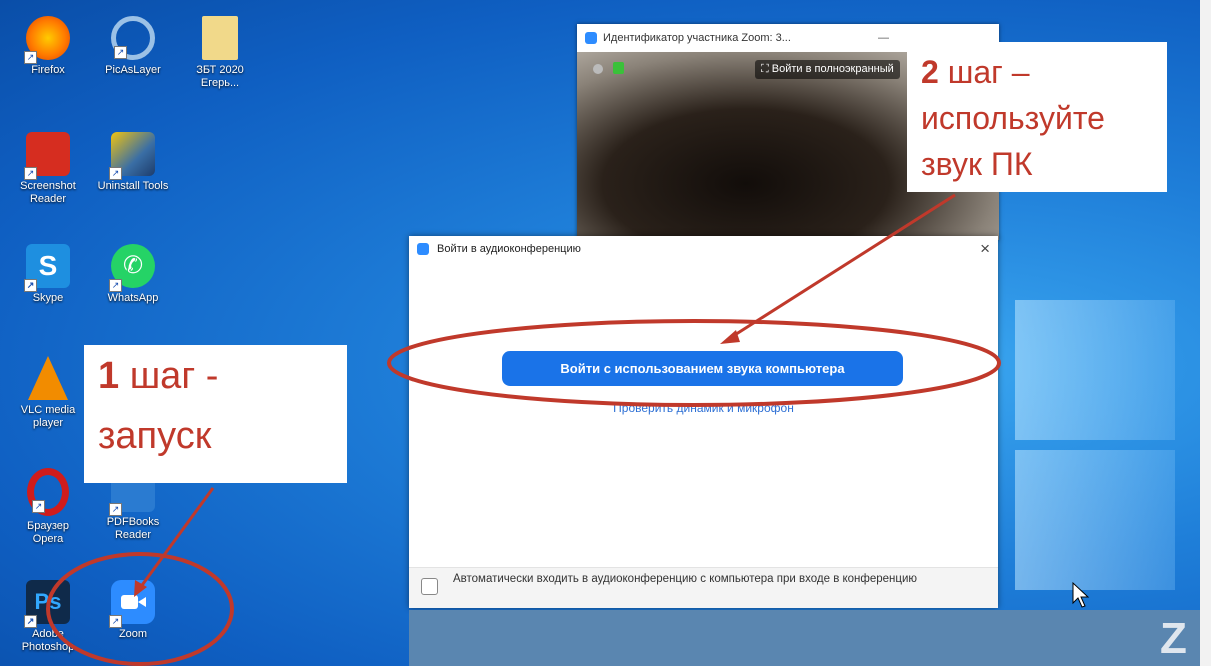 The width and height of the screenshot is (1211, 666). What do you see at coordinates (48, 416) in the screenshot?
I see `desktop-icon-label: VLC media player` at bounding box center [48, 416].